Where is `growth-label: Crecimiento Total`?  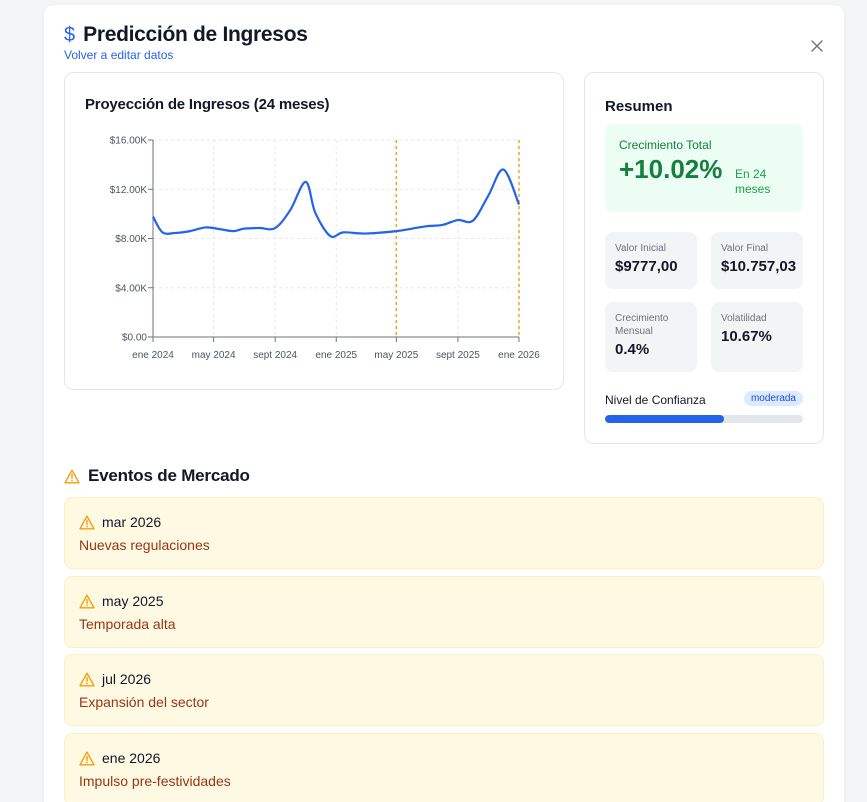 growth-label: Crecimiento Total is located at coordinates (665, 145).